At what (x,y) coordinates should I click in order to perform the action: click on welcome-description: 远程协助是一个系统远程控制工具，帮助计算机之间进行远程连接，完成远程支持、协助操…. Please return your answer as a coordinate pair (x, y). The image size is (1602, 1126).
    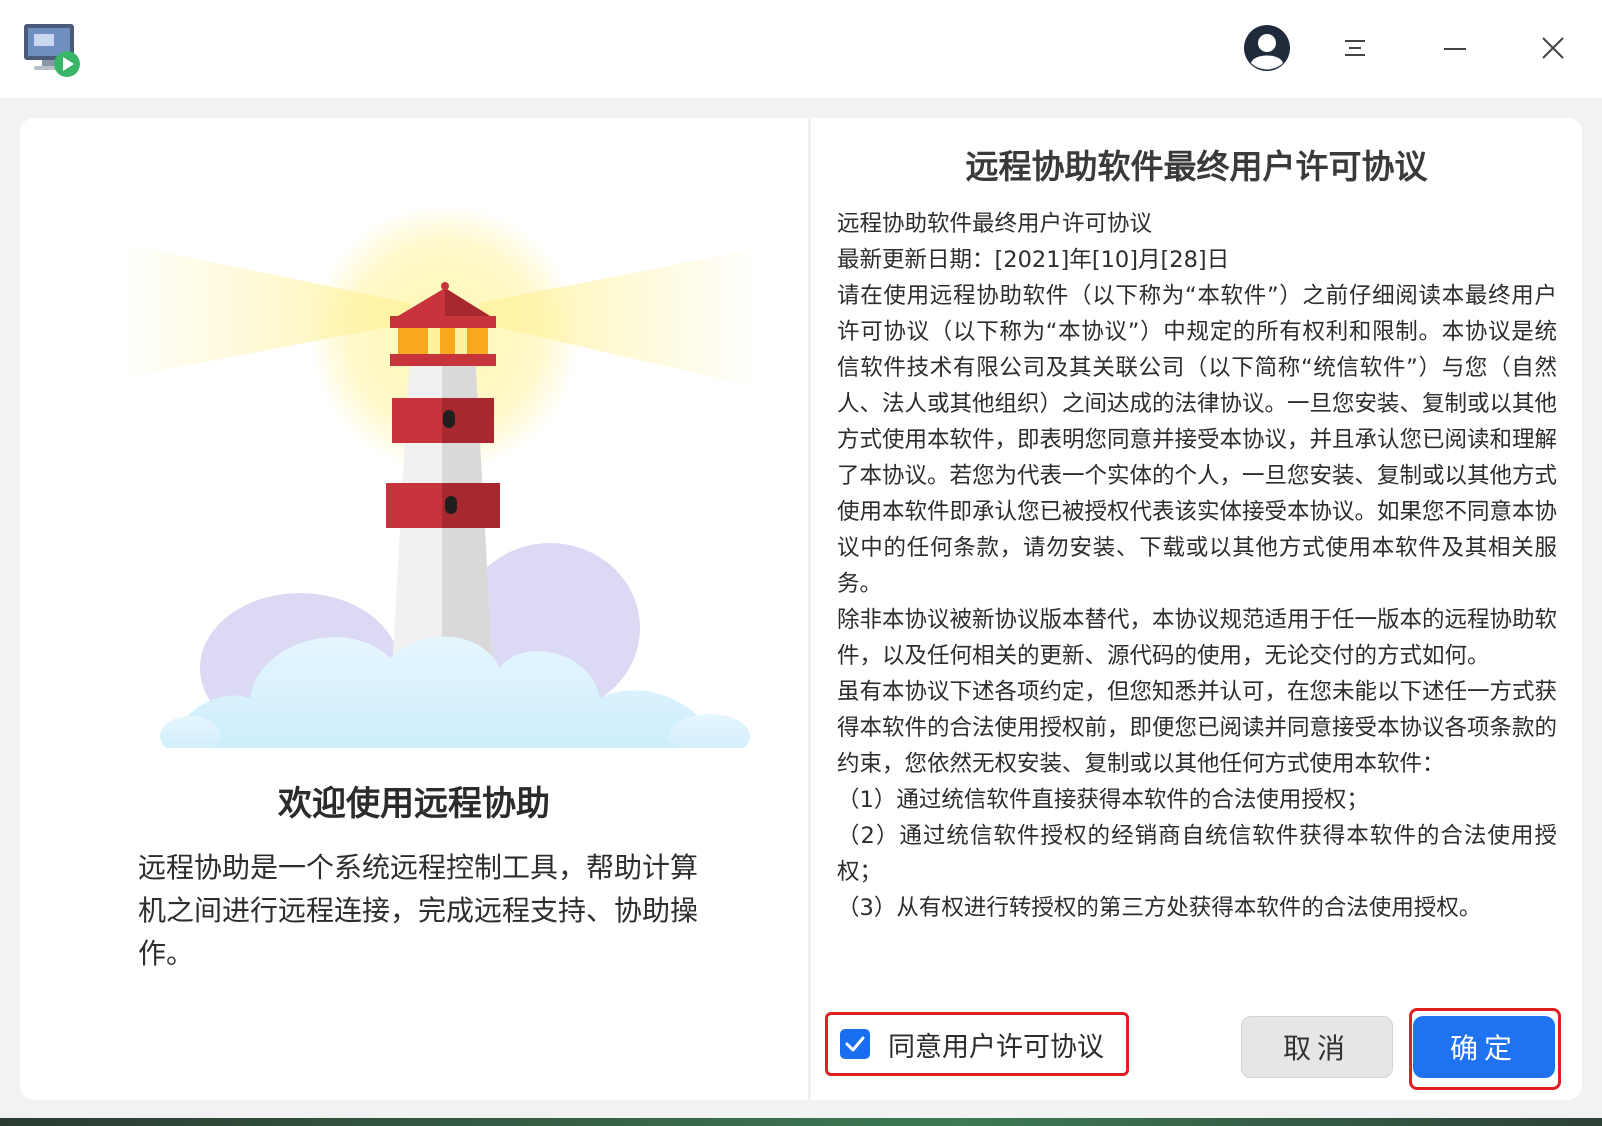
    Looking at the image, I should click on (418, 910).